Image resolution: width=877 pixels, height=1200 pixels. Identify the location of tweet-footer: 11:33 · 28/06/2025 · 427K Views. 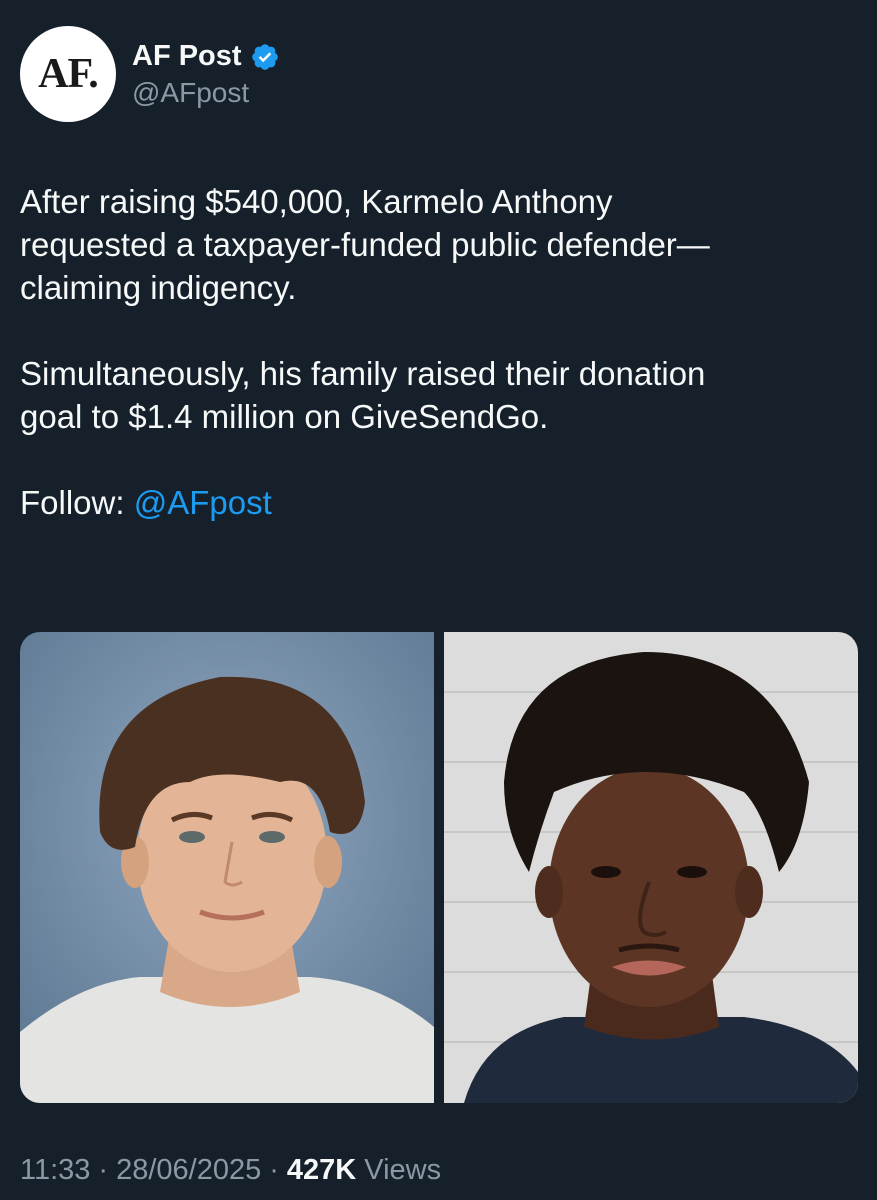
(230, 1170).